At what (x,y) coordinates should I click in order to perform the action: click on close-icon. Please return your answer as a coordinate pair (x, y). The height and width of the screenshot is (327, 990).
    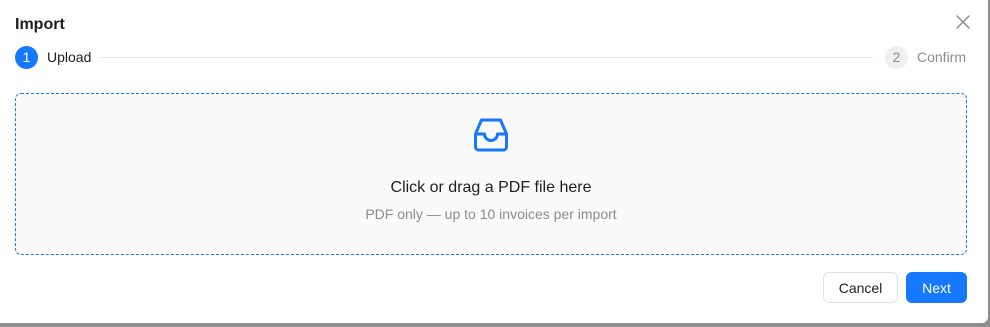
    Looking at the image, I should click on (963, 22).